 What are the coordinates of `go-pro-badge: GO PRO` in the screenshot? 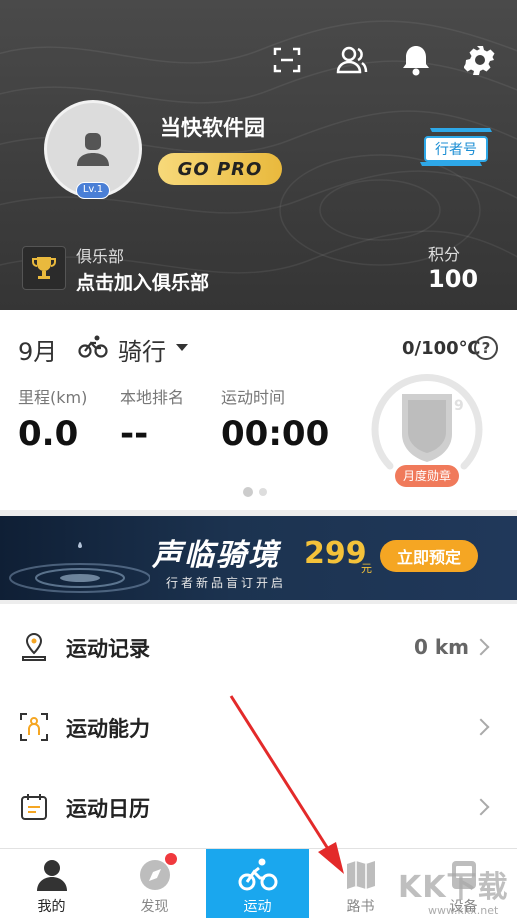 It's located at (220, 169).